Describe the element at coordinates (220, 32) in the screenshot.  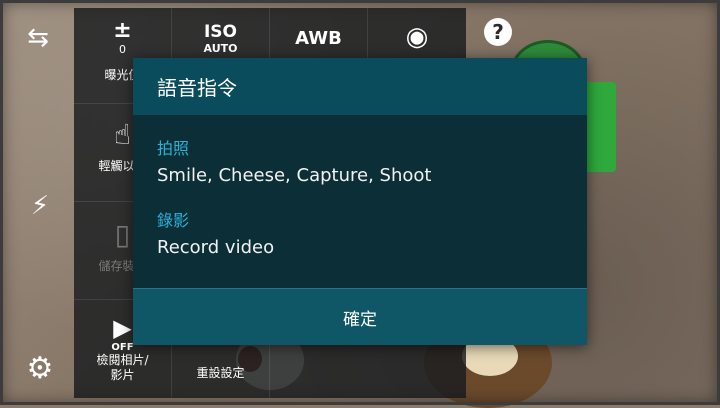
I see `iso-icon: ISO` at that location.